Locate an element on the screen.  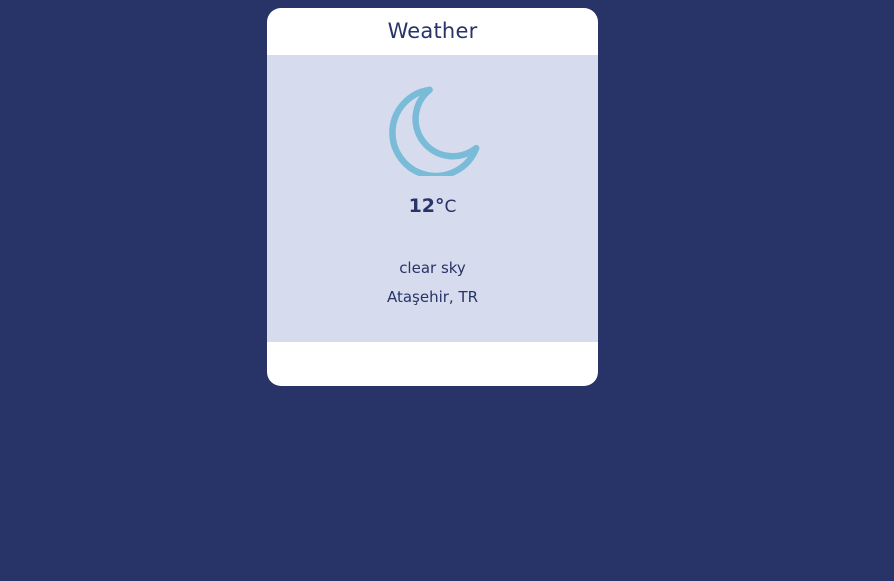
widget-title: Weather is located at coordinates (432, 30).